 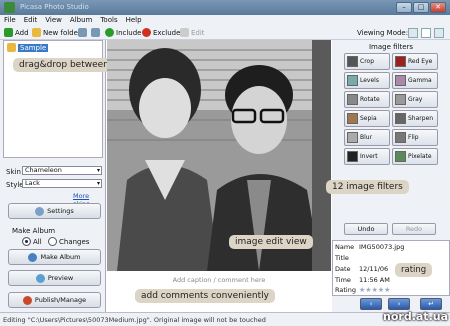 I want to click on filter-label: Red Eye, so click(x=420, y=61).